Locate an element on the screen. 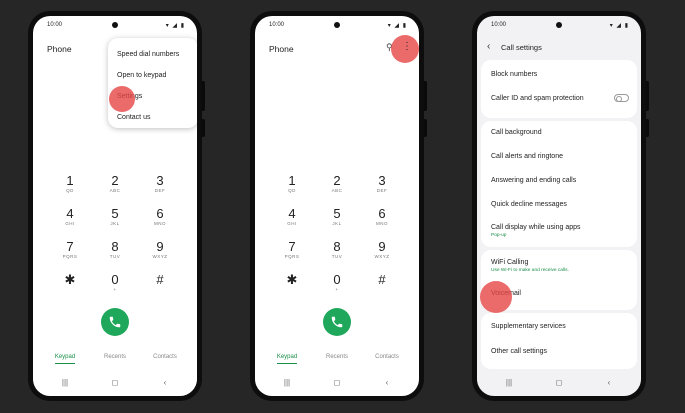  more-options-icon: ⋮ is located at coordinates (407, 46).